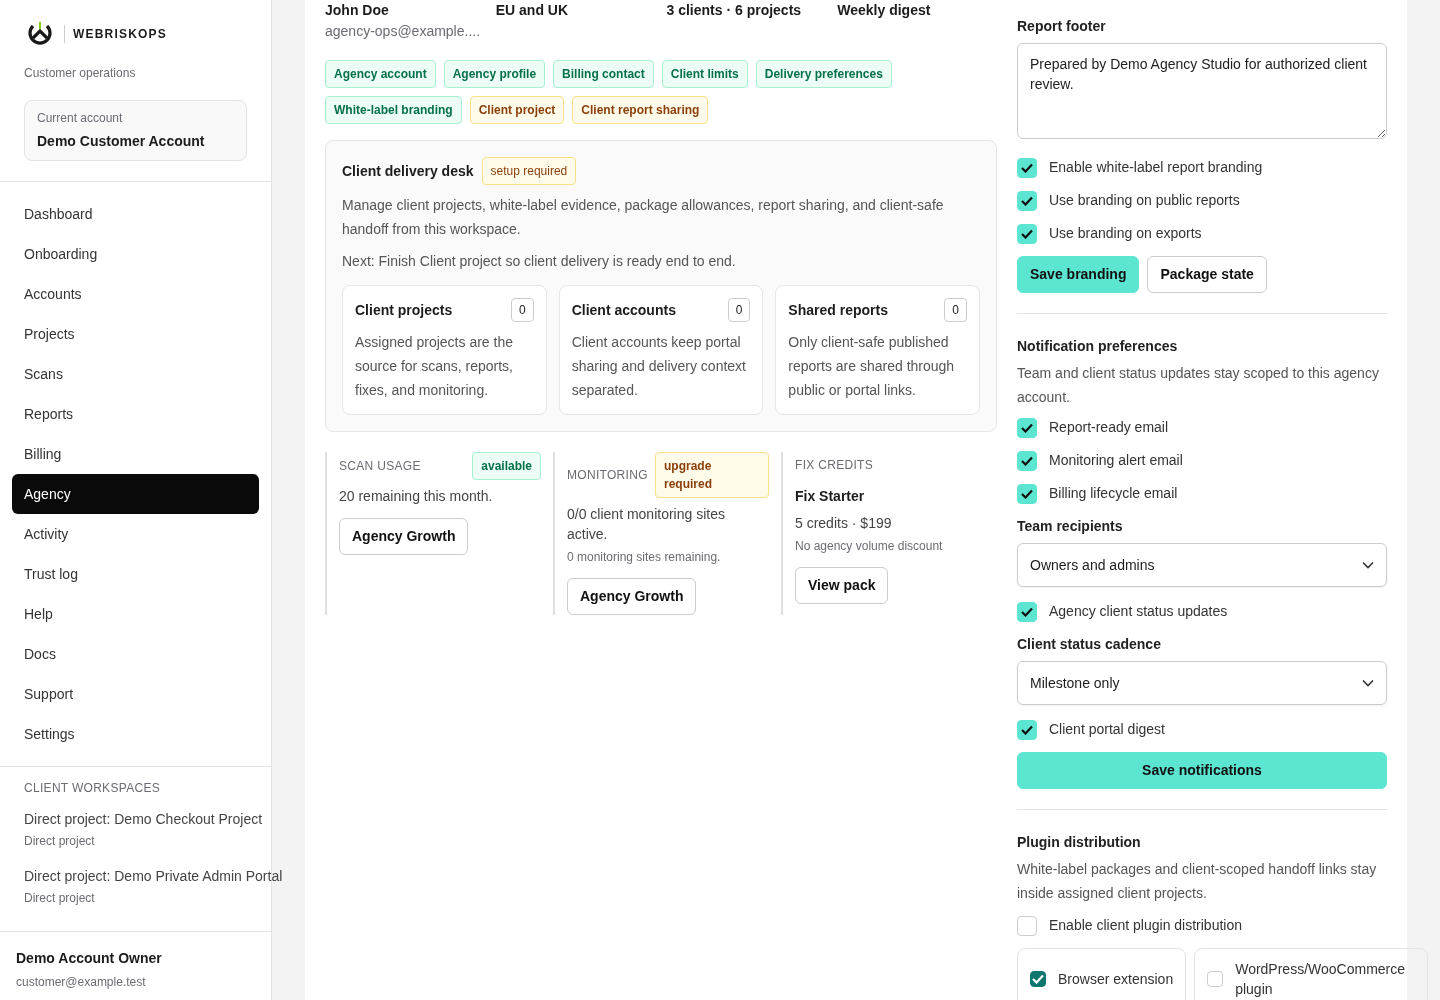 This screenshot has width=1440, height=1000. What do you see at coordinates (1062, 26) in the screenshot?
I see `field-label: Report footer` at bounding box center [1062, 26].